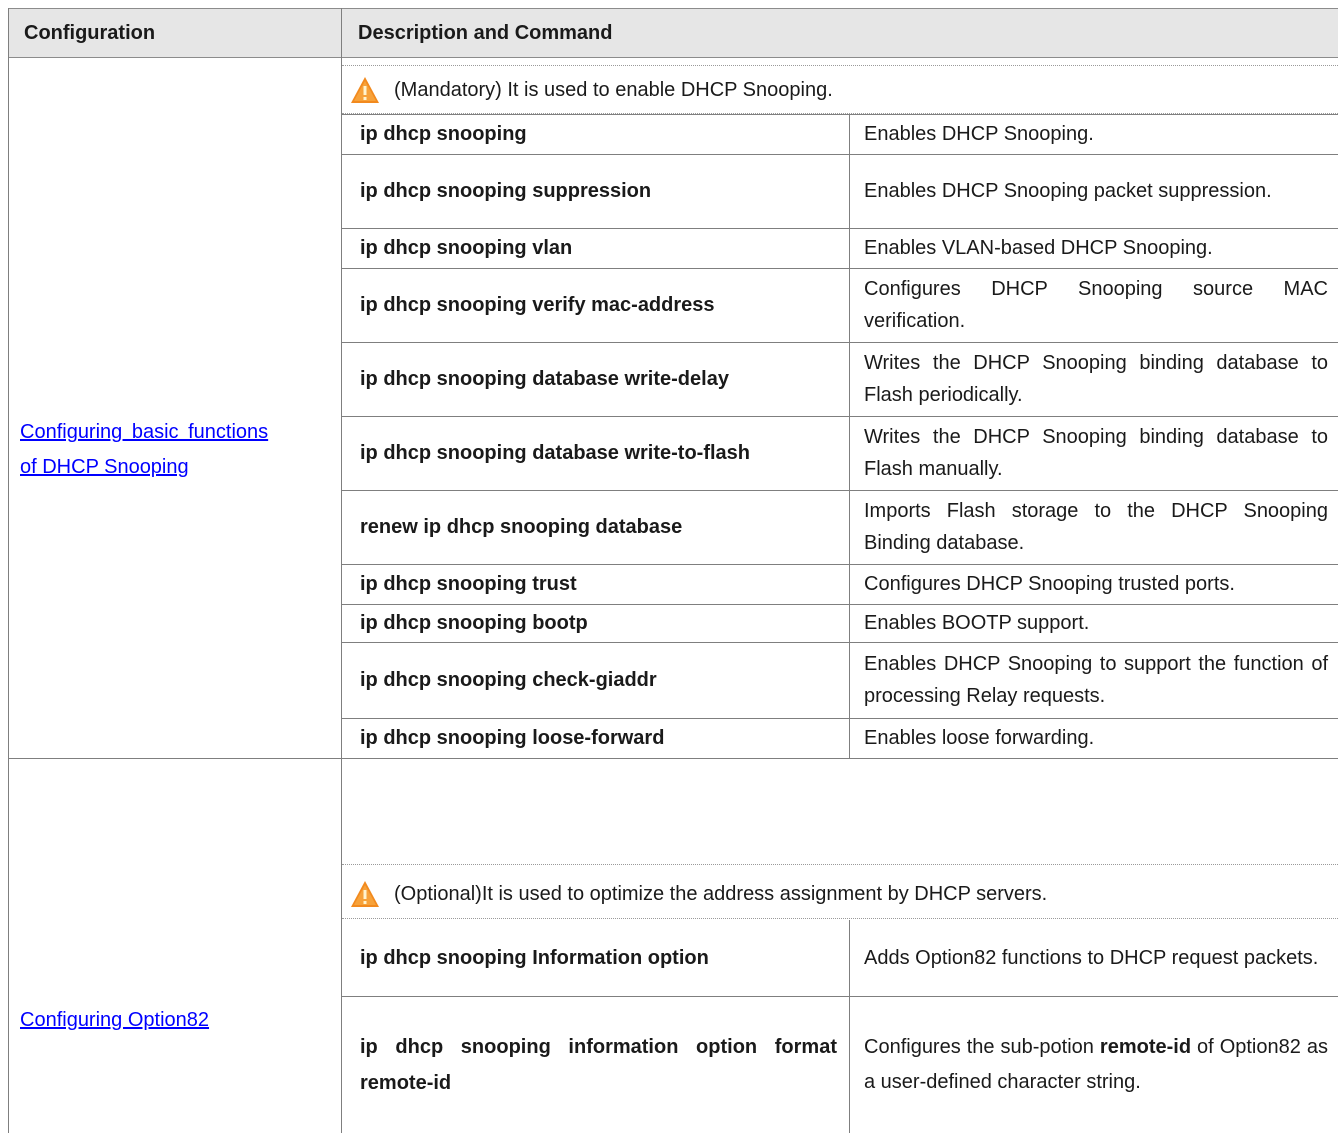  I want to click on table-row-description: Configures DHCP Snooping trusted ports., so click(1049, 584).